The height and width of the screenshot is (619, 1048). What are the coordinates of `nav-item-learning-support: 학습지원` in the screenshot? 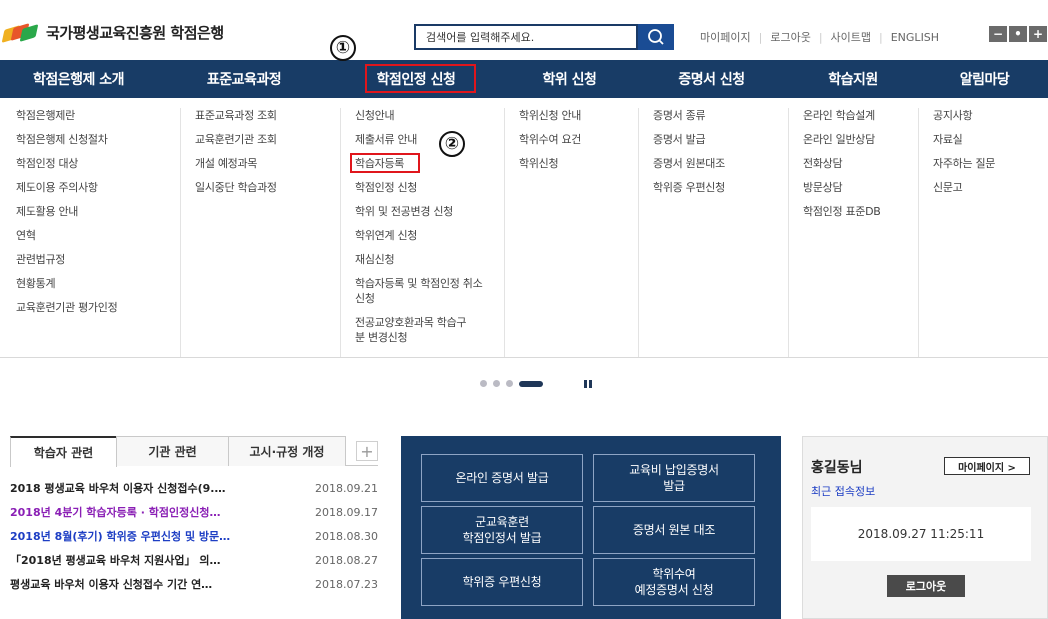 It's located at (853, 79).